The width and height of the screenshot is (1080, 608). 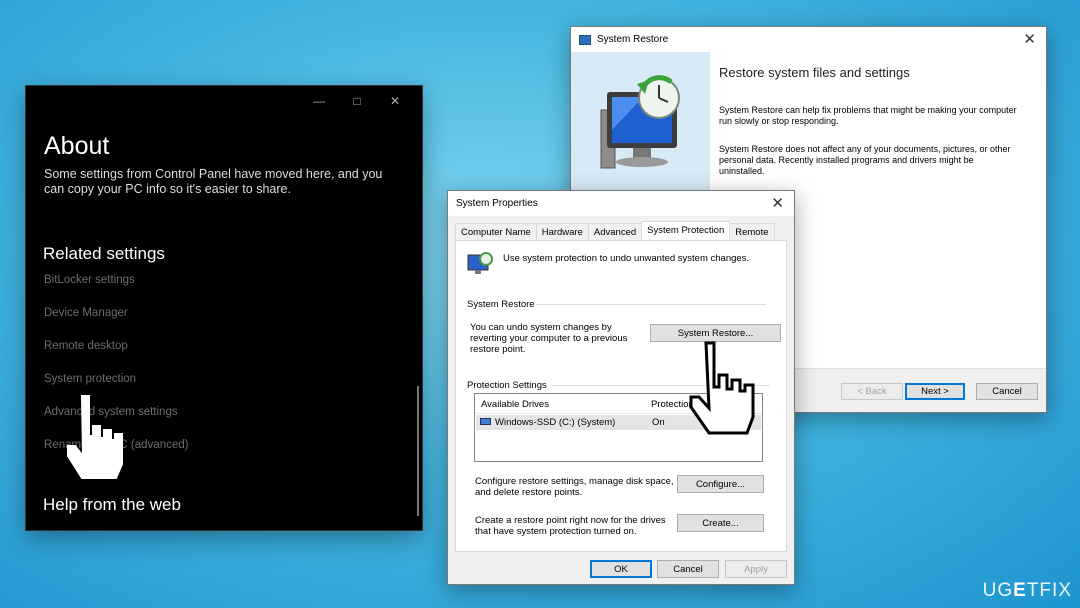 What do you see at coordinates (86, 346) in the screenshot?
I see `link-remote-desktop: Remote desktop` at bounding box center [86, 346].